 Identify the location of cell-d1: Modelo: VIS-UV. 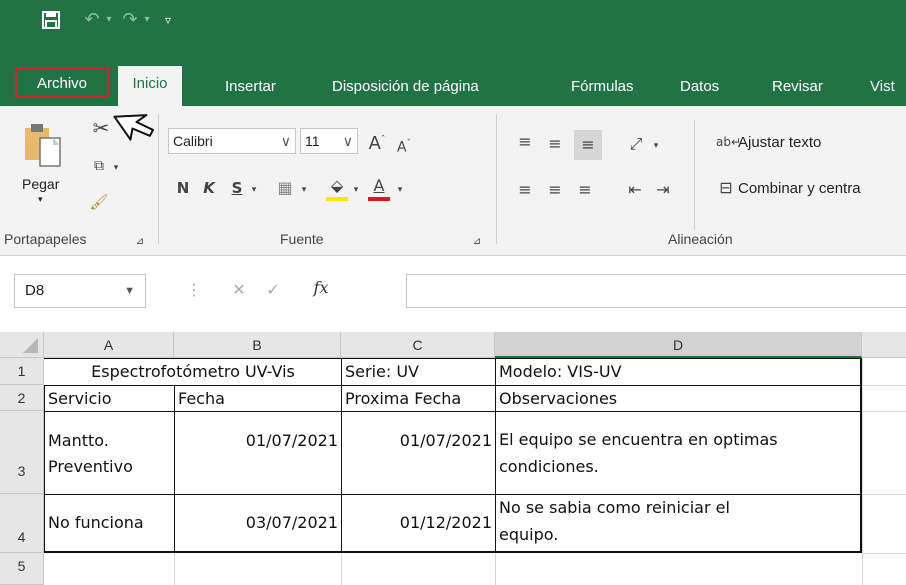
(678, 372).